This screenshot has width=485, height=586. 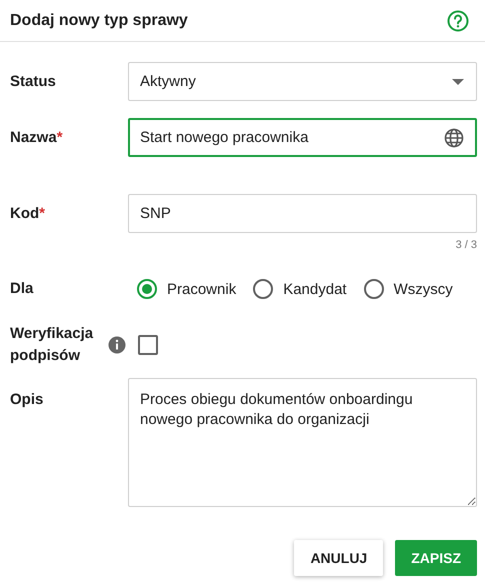 I want to click on status-dropdown: Aktywny, so click(x=302, y=81).